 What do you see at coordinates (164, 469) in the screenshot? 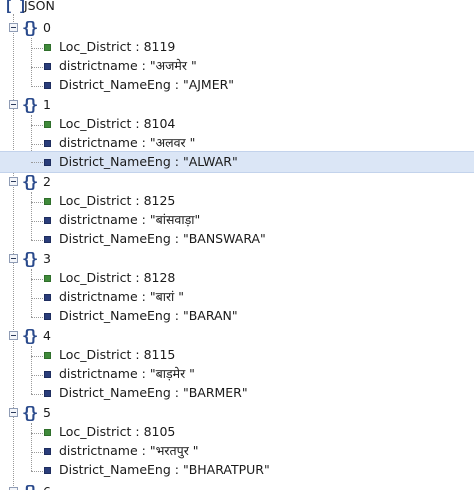
I see `property-text: District_NameEng : "BHARATPUR"` at bounding box center [164, 469].